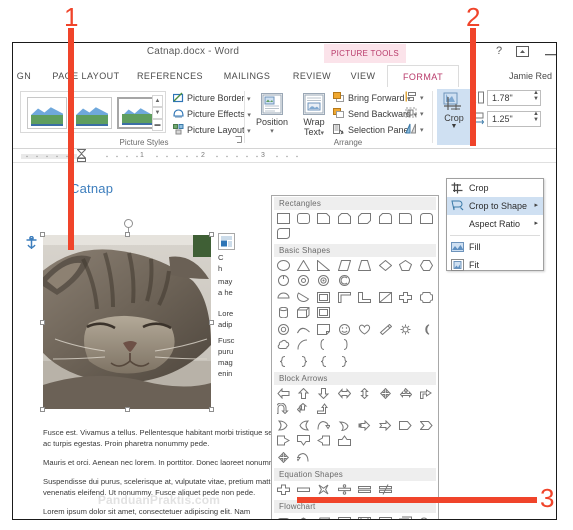 The height and width of the screenshot is (530, 573). Describe the element at coordinates (303, 426) in the screenshot. I see `shape-curved-left-arrow` at that location.